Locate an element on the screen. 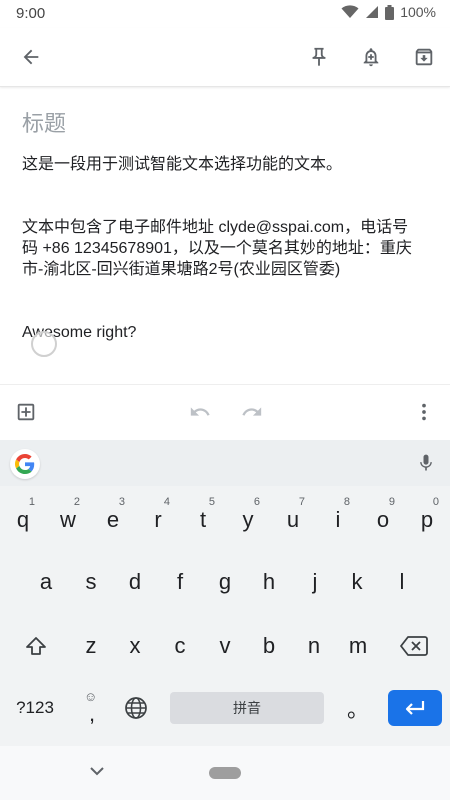  key-label: r is located at coordinates (158, 519).